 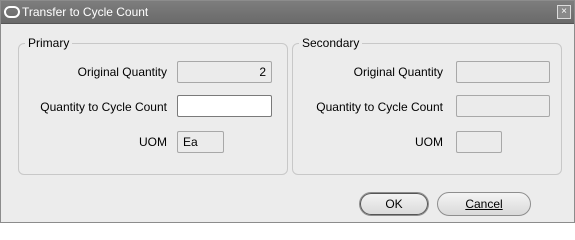 I want to click on primary-uom-field: Ea, so click(x=200, y=142).